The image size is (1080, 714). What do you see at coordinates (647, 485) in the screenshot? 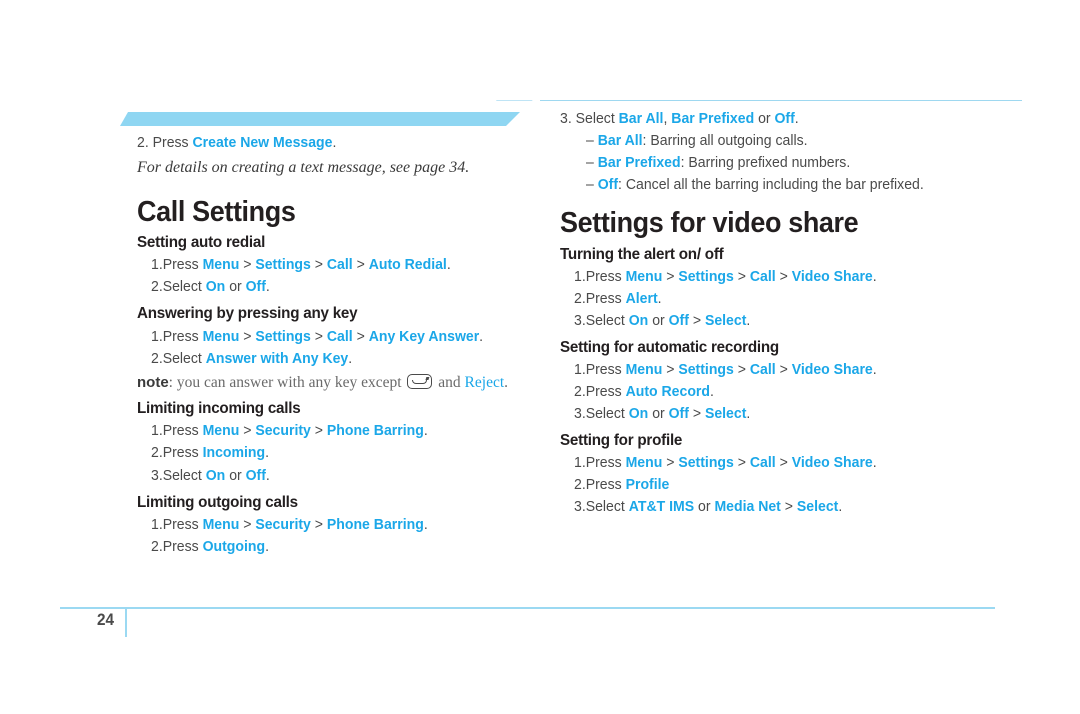
I see `menu-keyword: Profile` at bounding box center [647, 485].